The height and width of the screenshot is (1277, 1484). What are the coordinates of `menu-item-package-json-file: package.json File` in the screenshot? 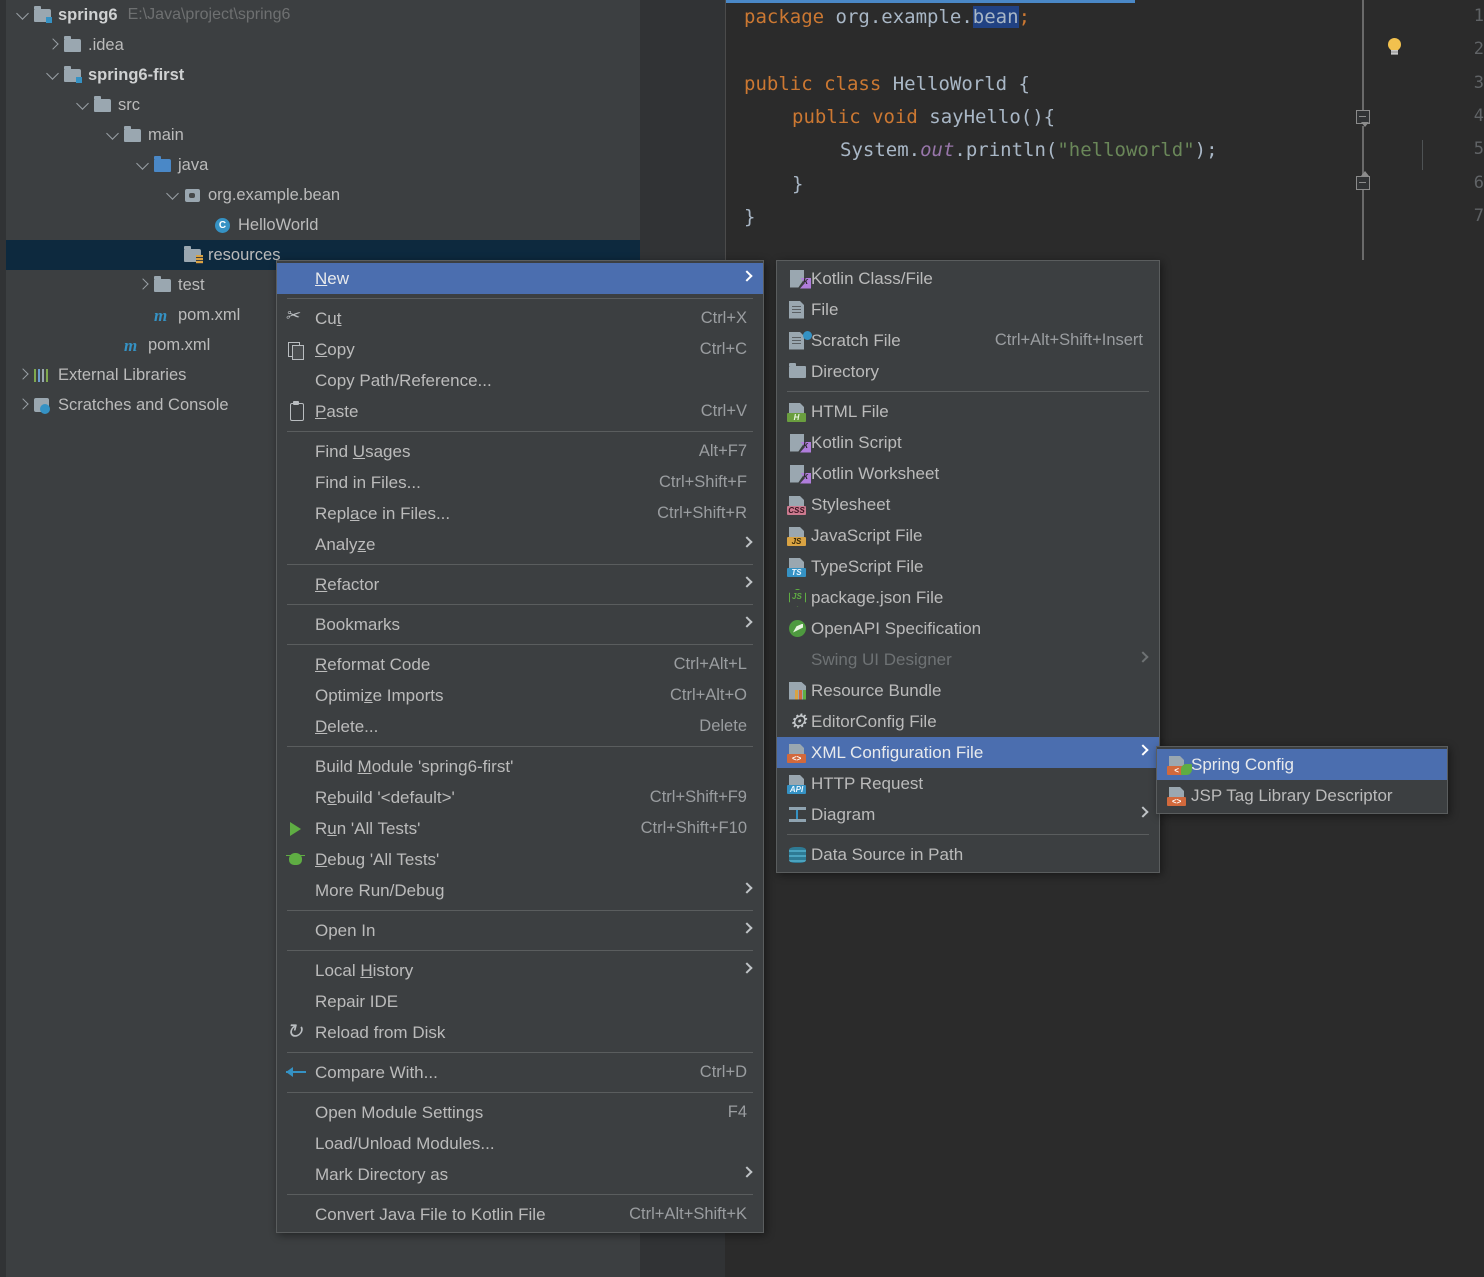 It's located at (968, 597).